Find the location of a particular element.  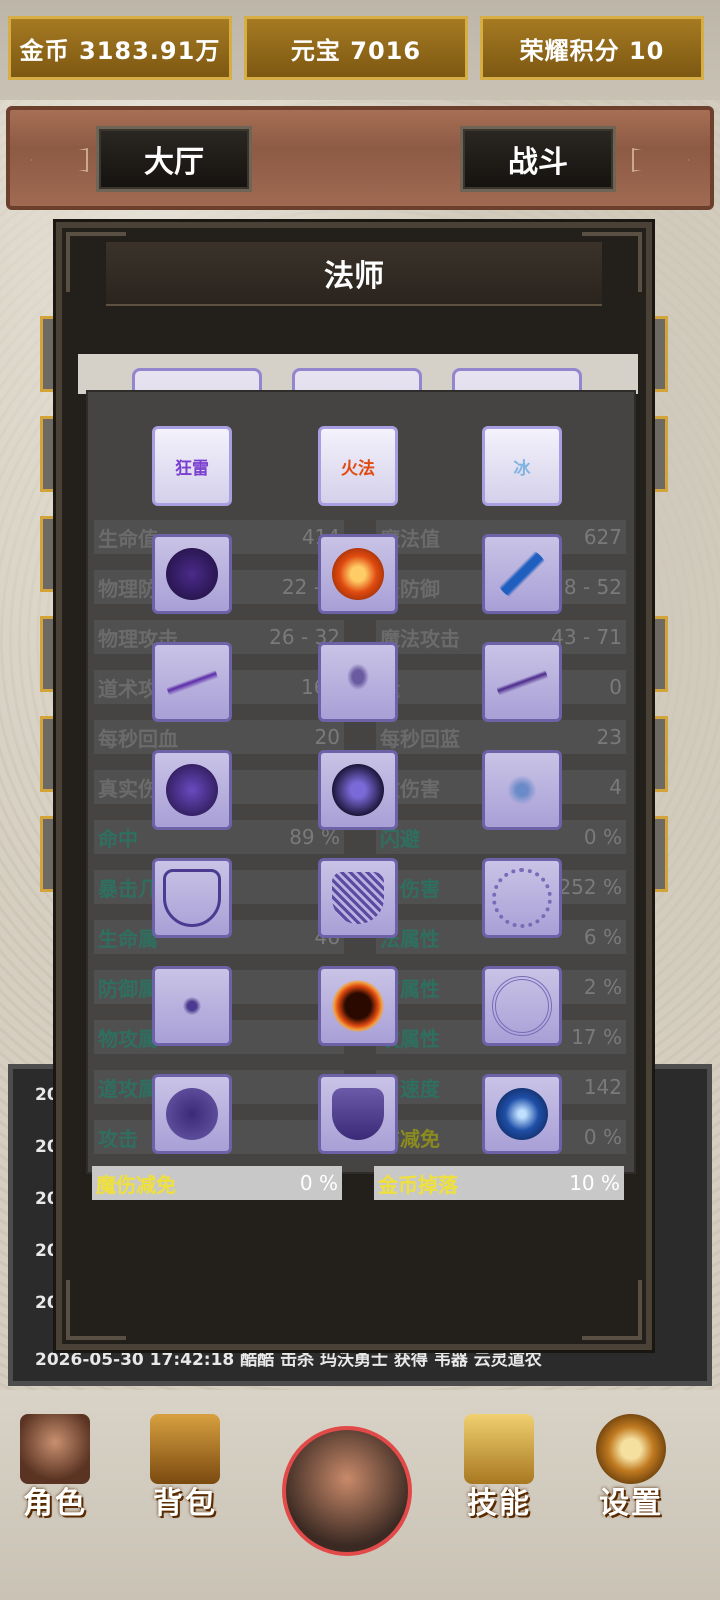

nav-role-label: 角色 is located at coordinates (55, 1503).